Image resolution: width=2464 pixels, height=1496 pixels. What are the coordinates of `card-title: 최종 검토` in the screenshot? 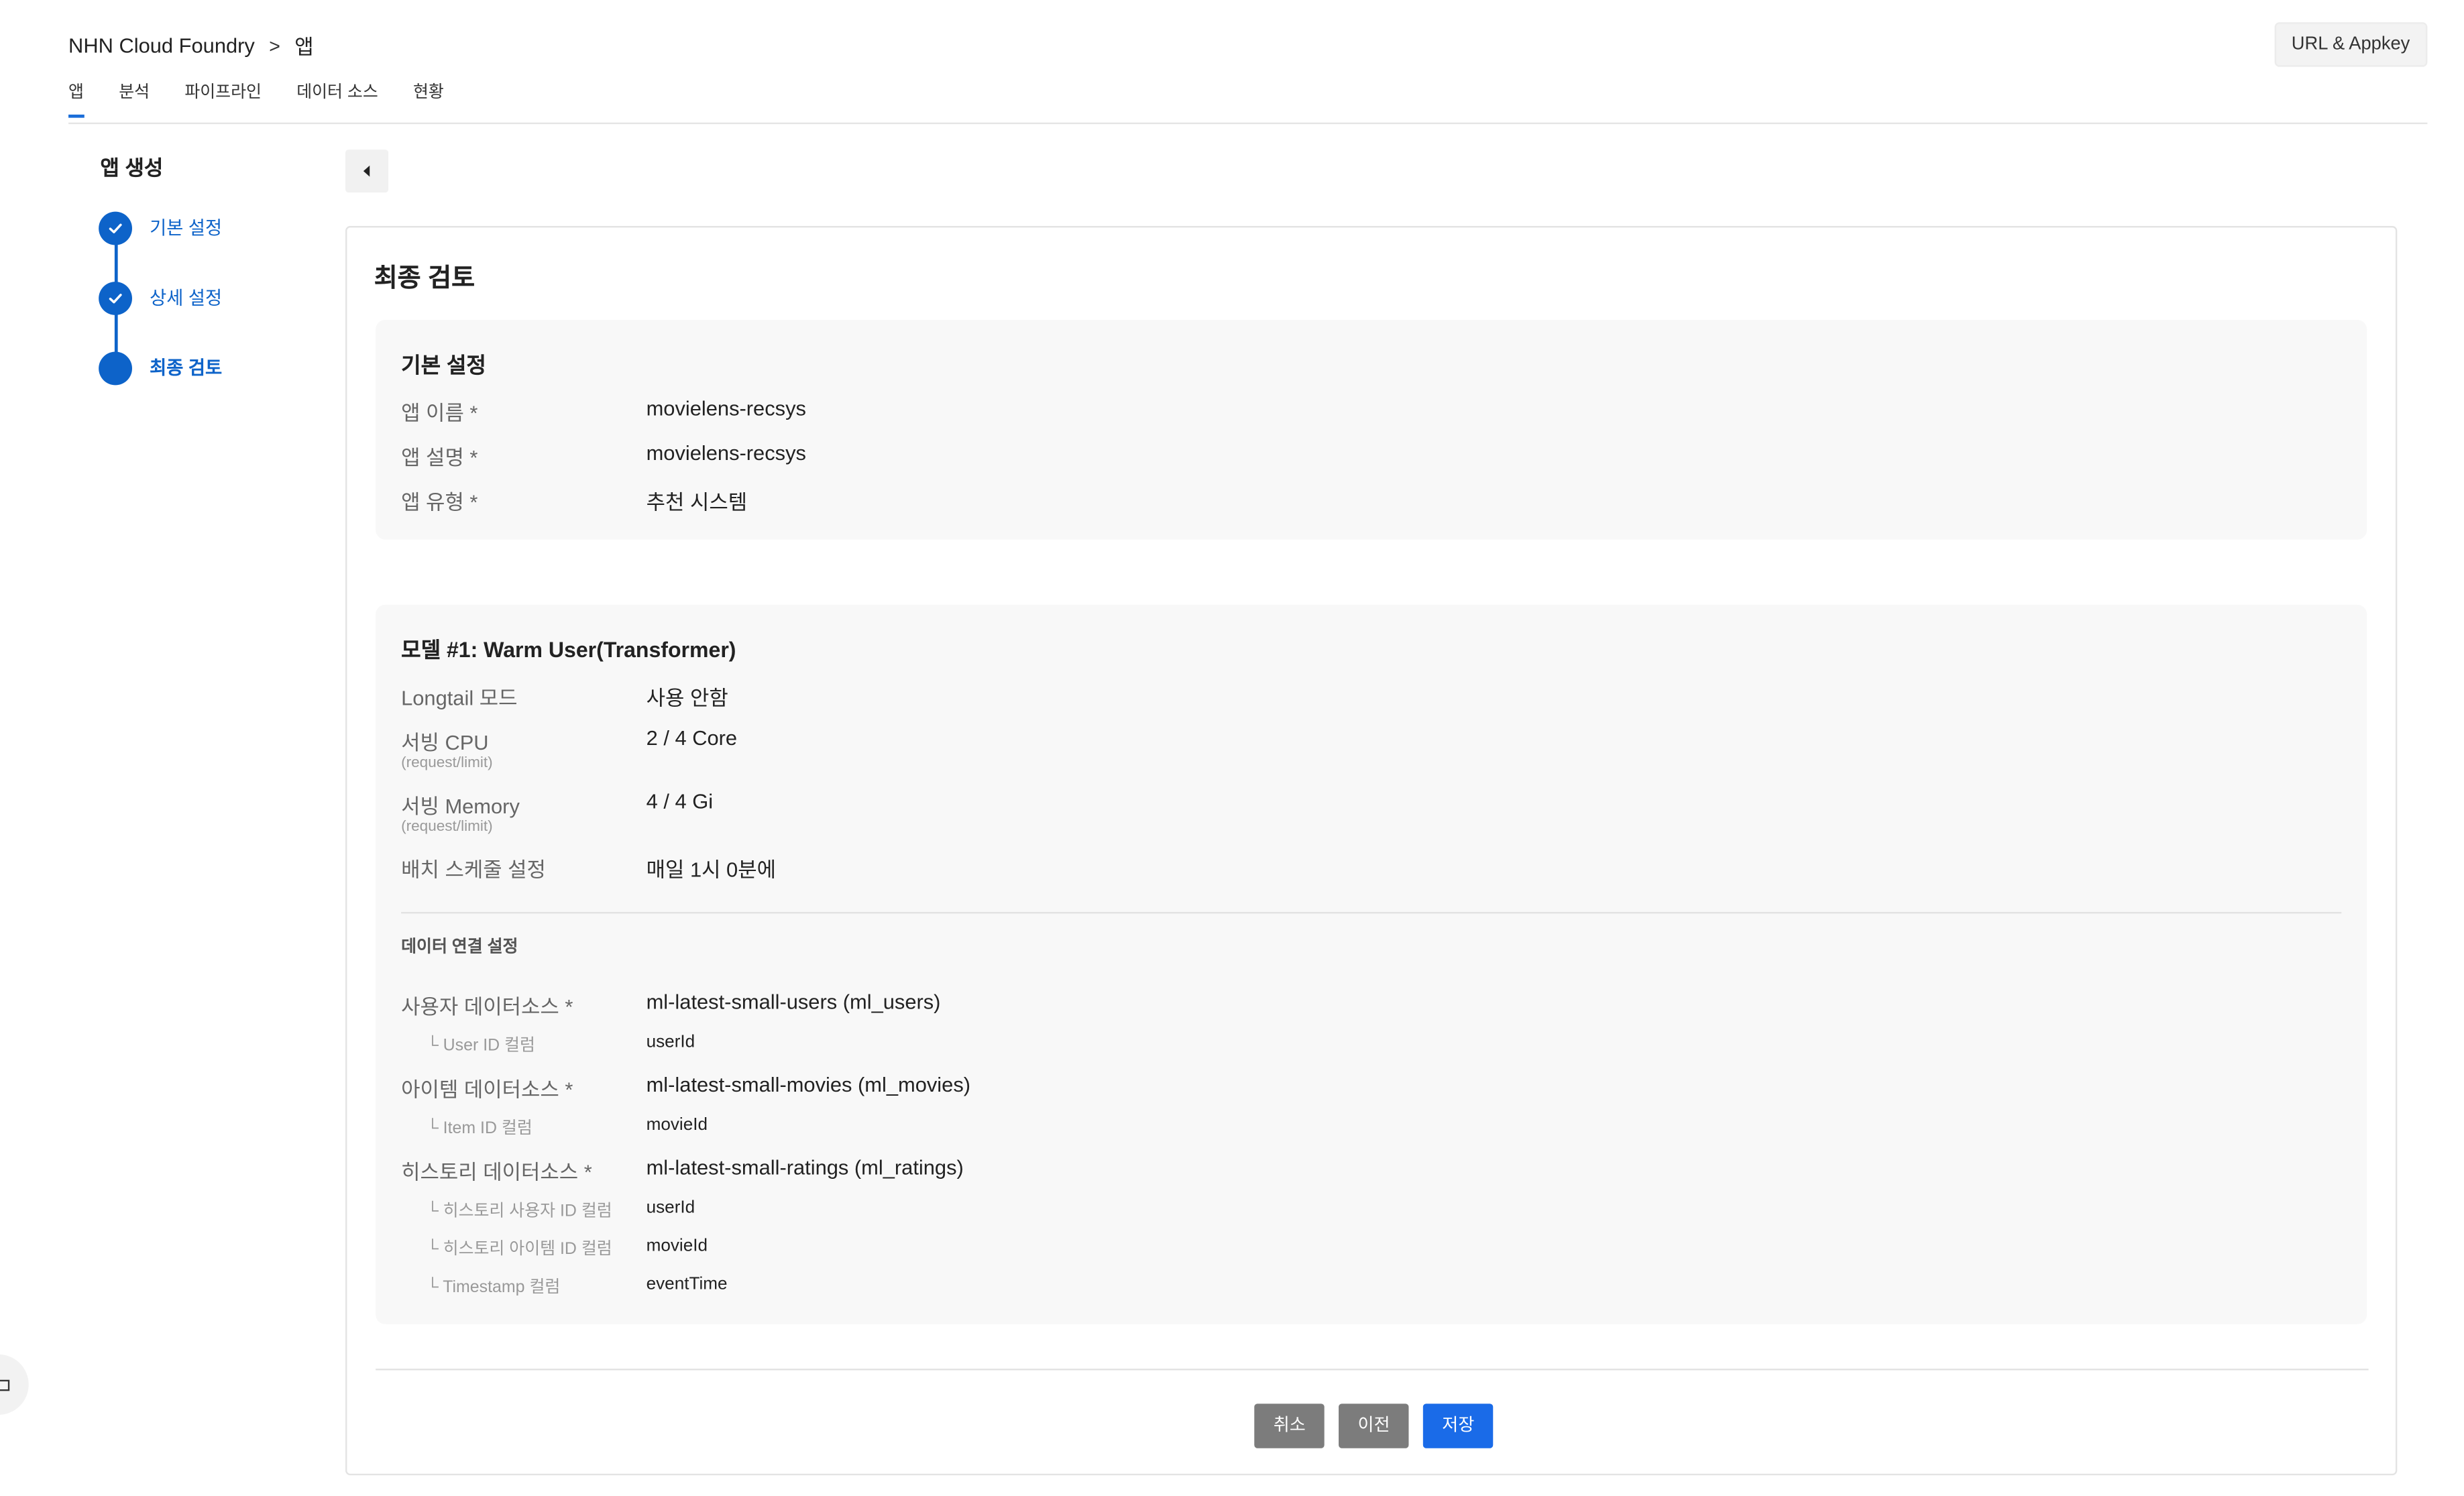 It's located at (424, 279).